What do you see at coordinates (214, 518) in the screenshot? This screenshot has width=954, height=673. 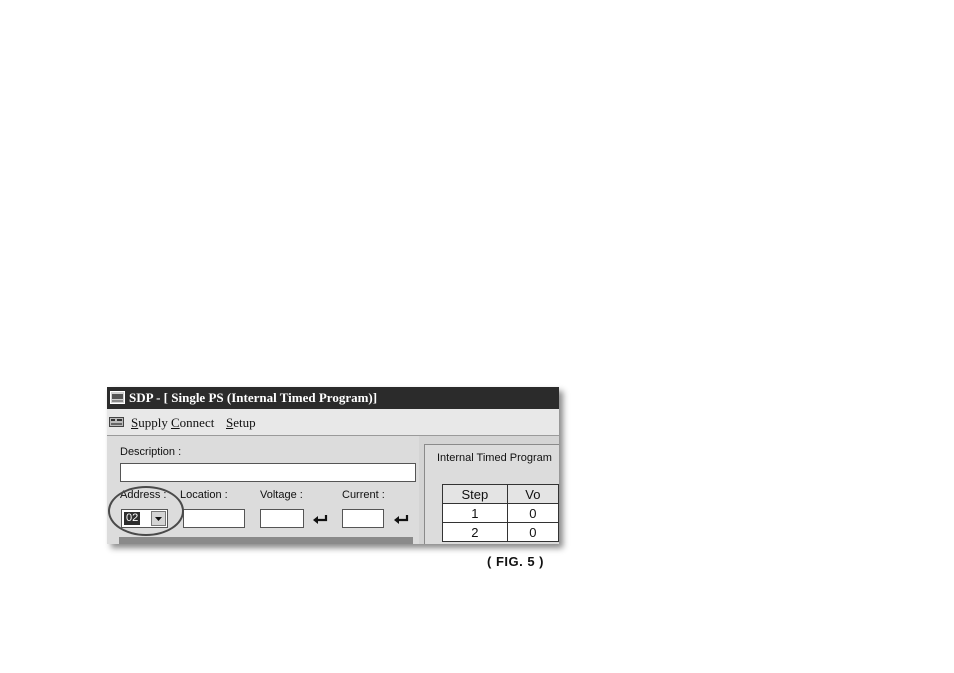 I see `location-input` at bounding box center [214, 518].